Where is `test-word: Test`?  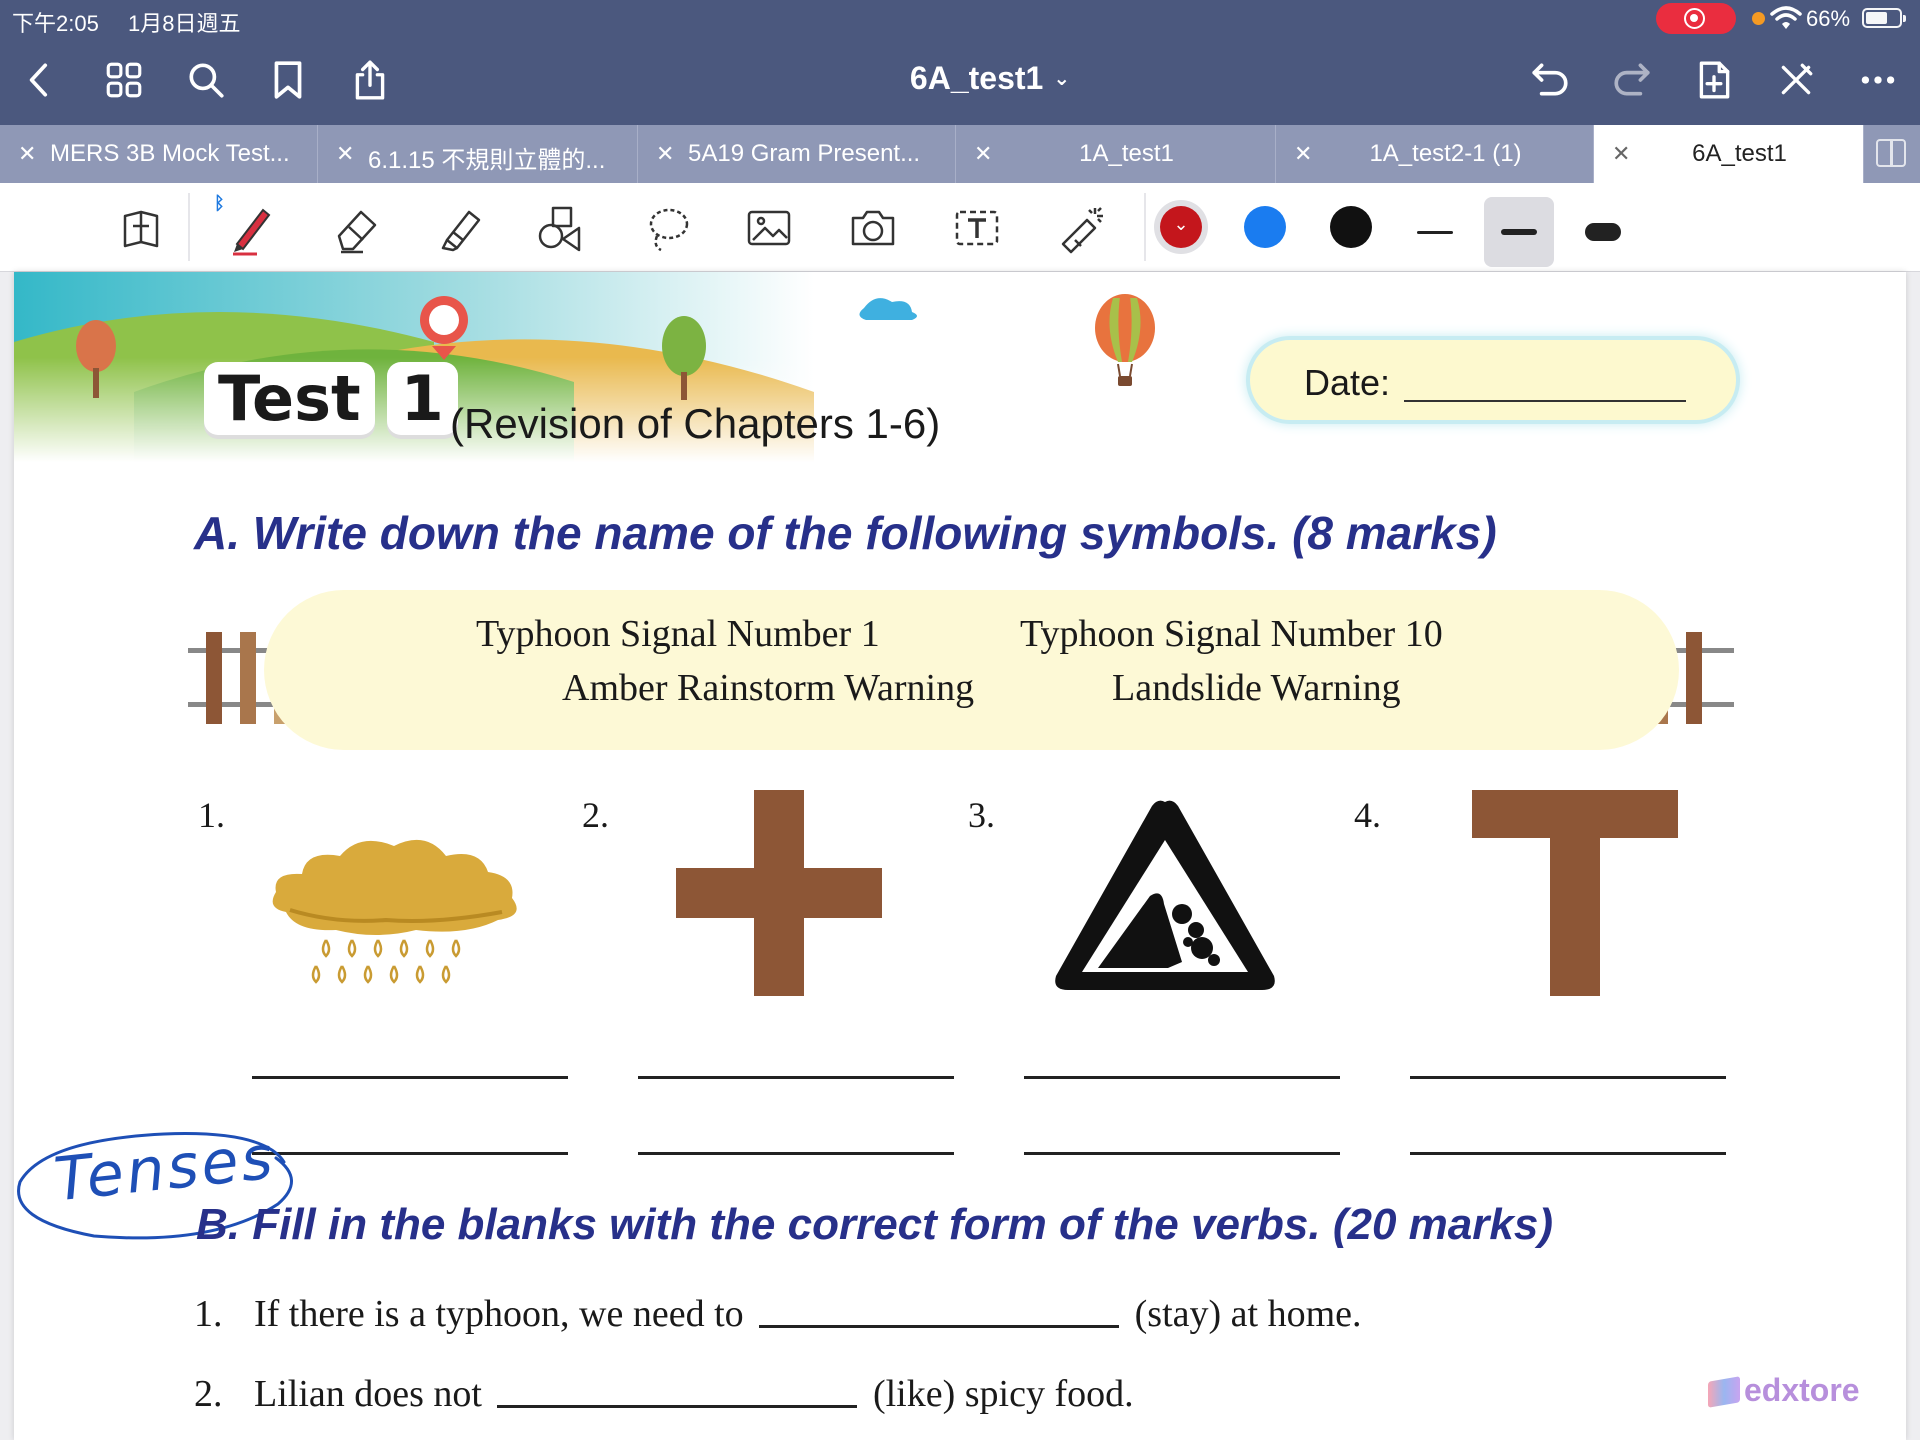
test-word: Test is located at coordinates (289, 398).